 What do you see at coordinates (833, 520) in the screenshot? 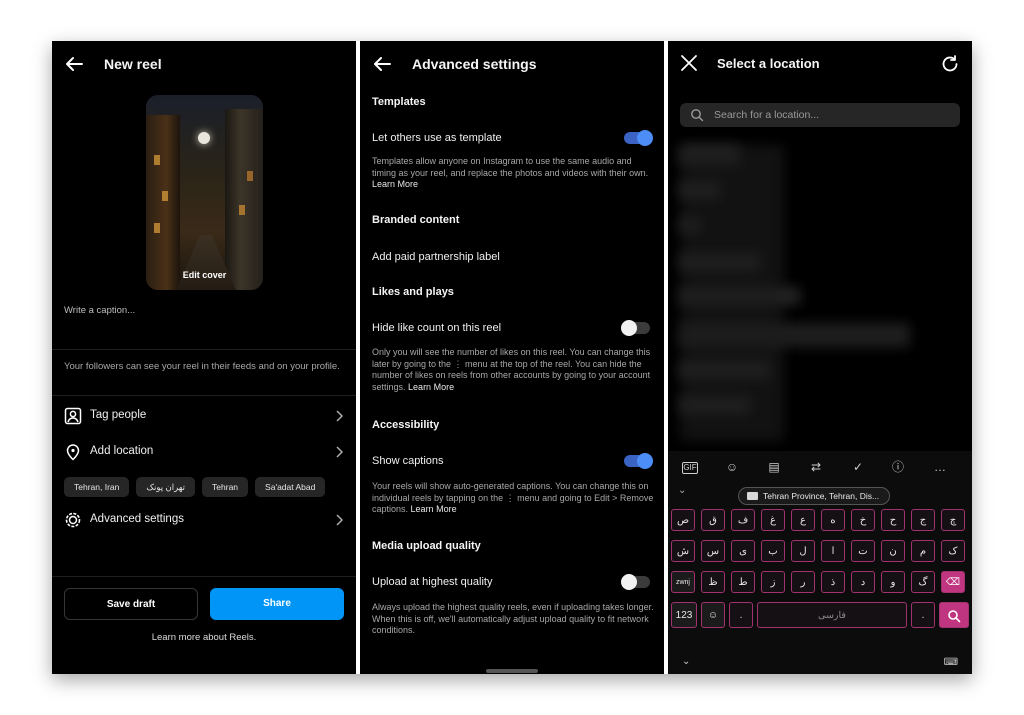
I see `key: ه` at bounding box center [833, 520].